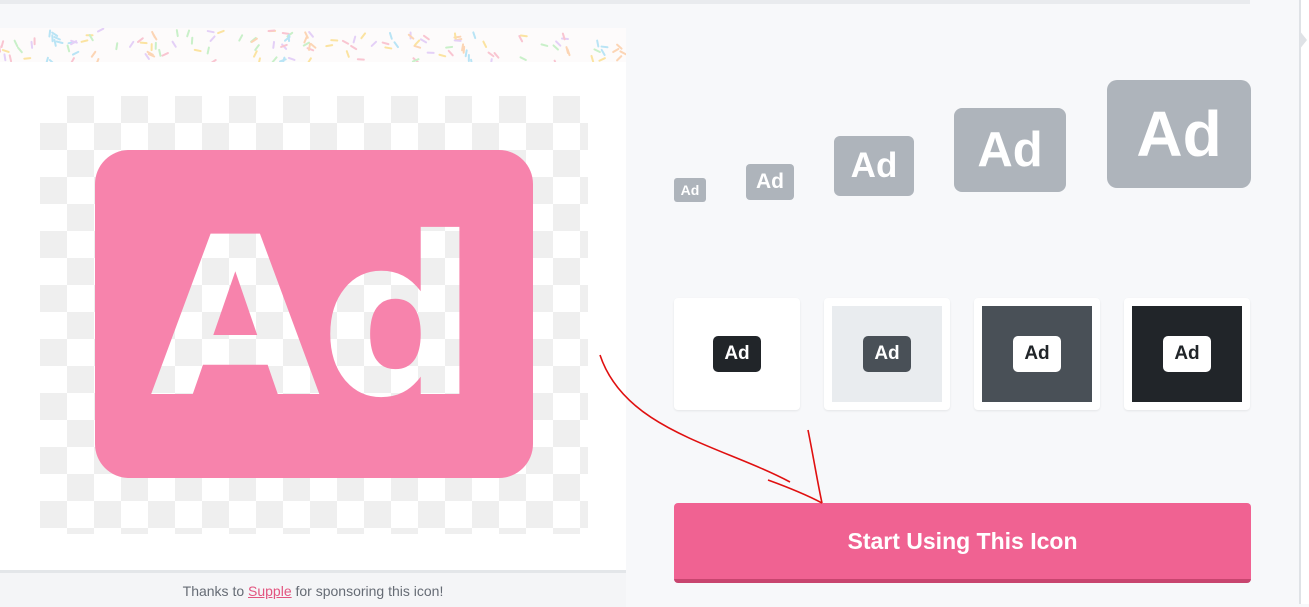 The image size is (1309, 607). I want to click on panel-notch, so click(1303, 40).